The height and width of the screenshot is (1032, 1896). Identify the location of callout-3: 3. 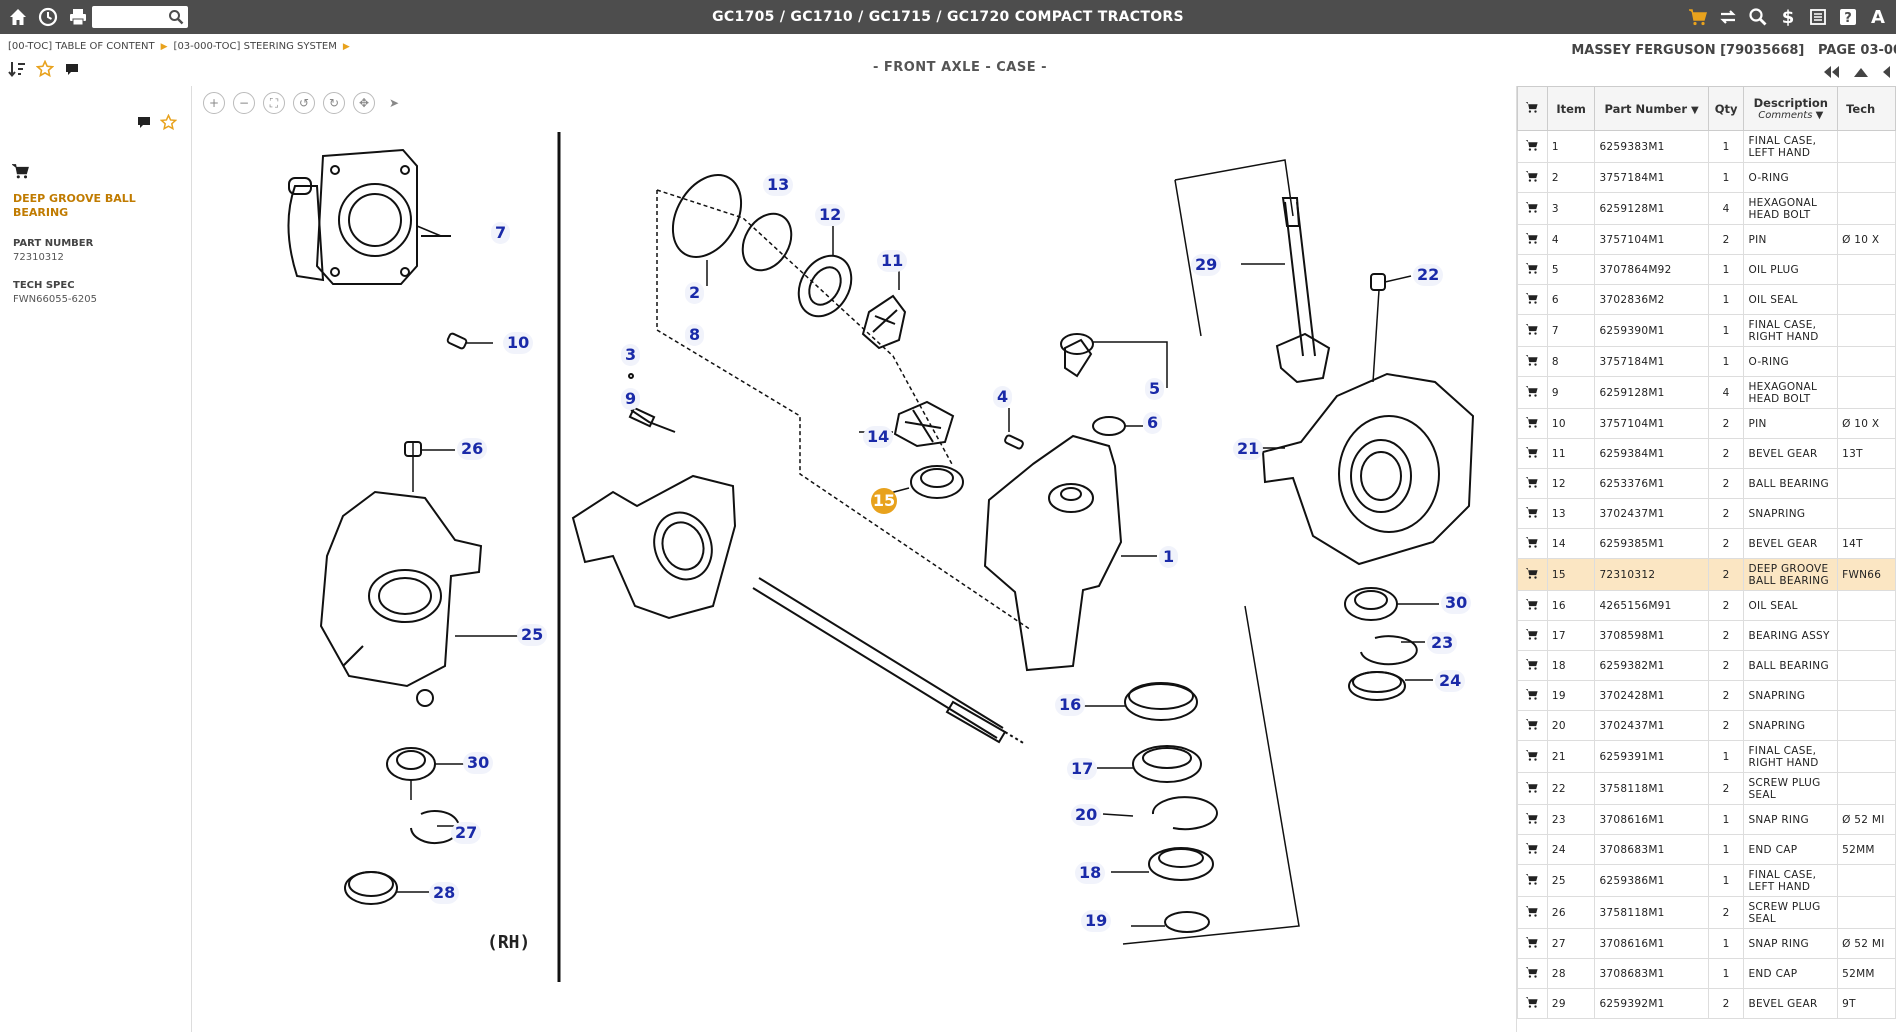
(631, 355).